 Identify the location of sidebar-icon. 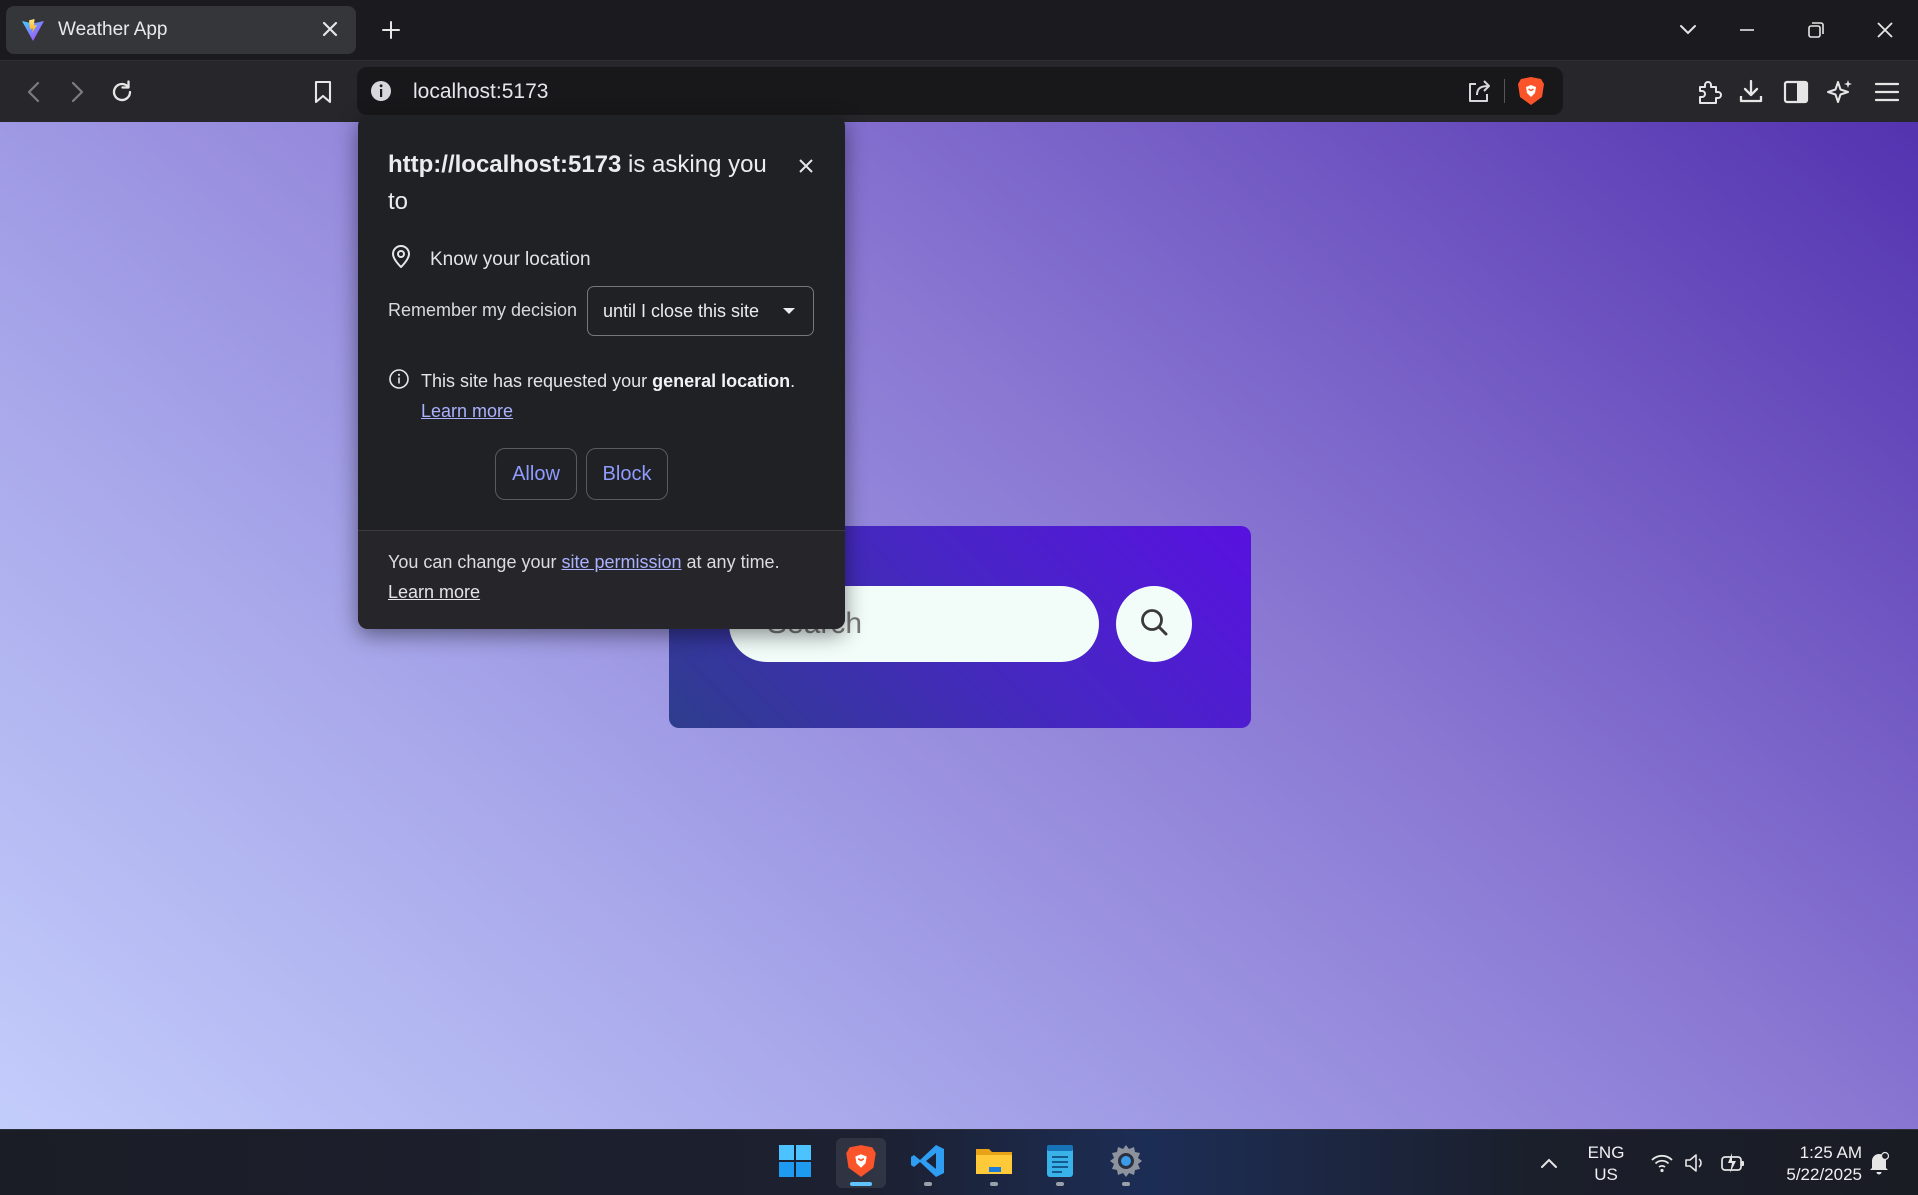
(1796, 92).